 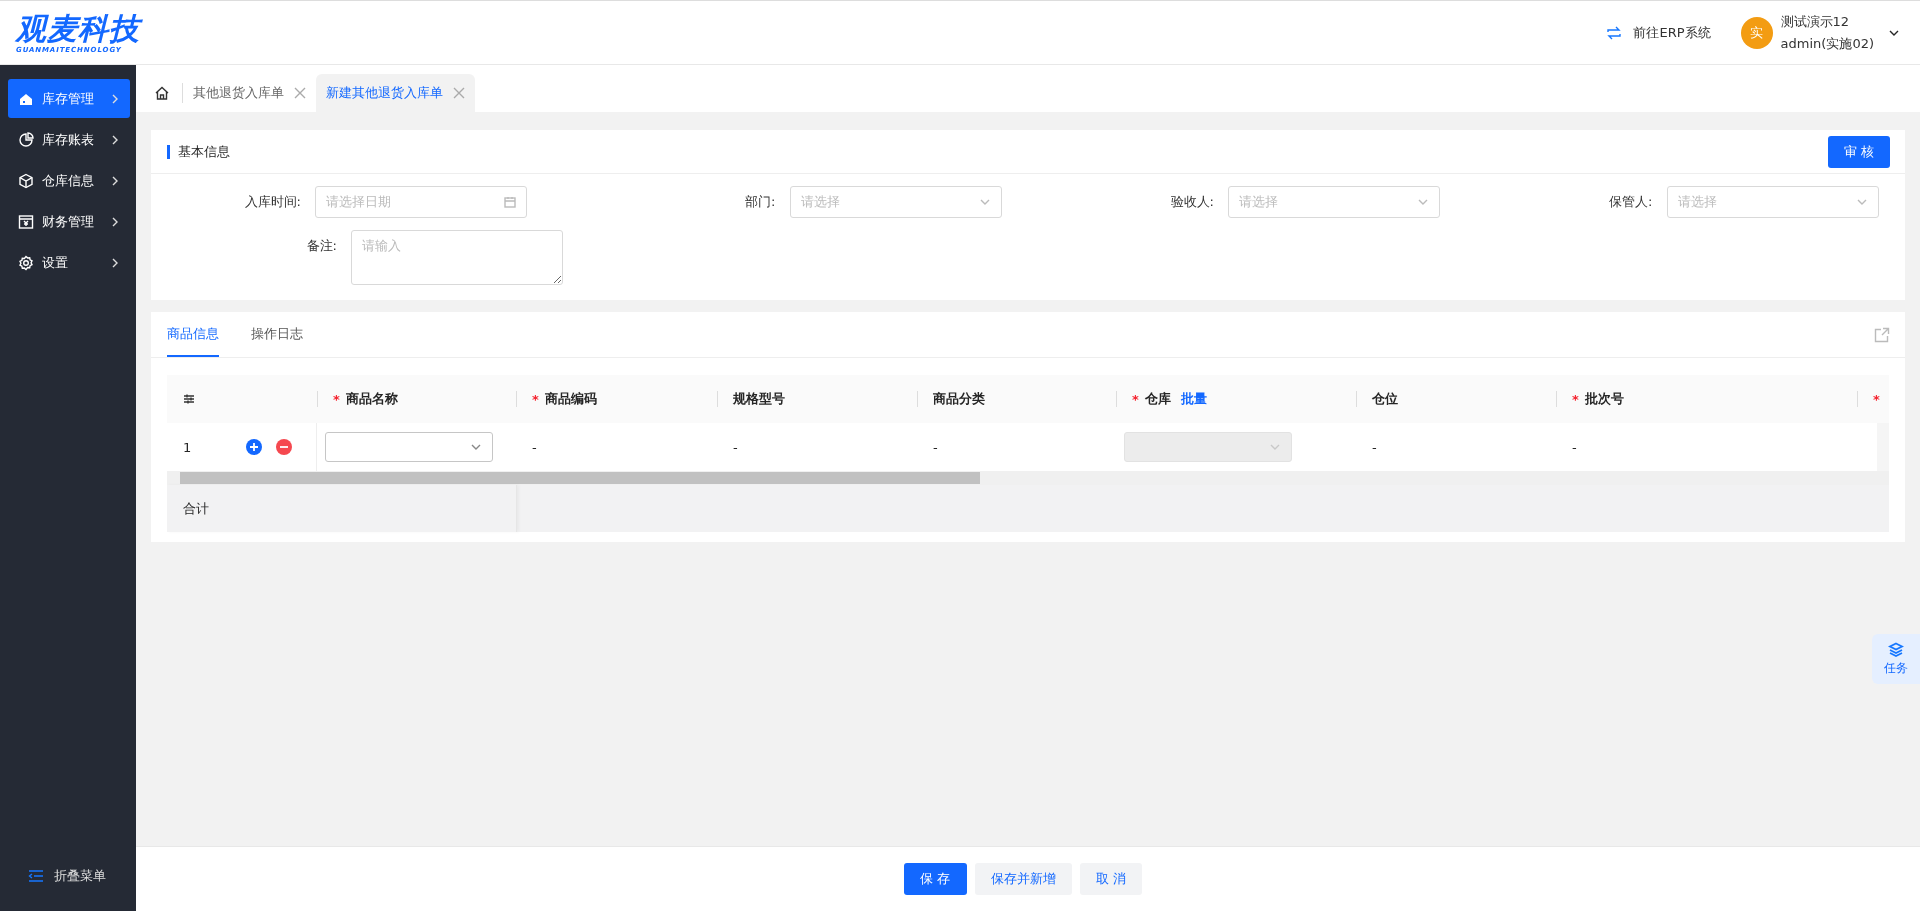 I want to click on layers-icon, so click(x=1896, y=649).